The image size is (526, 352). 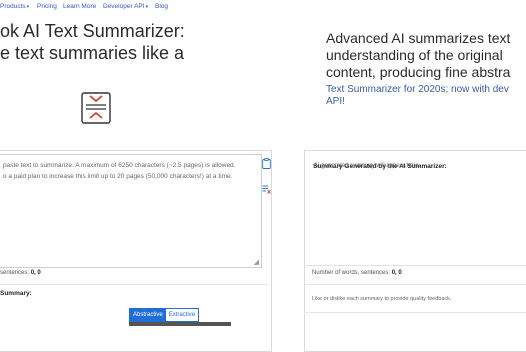 I want to click on input-word-count: sentences: 0, 0, so click(x=20, y=273).